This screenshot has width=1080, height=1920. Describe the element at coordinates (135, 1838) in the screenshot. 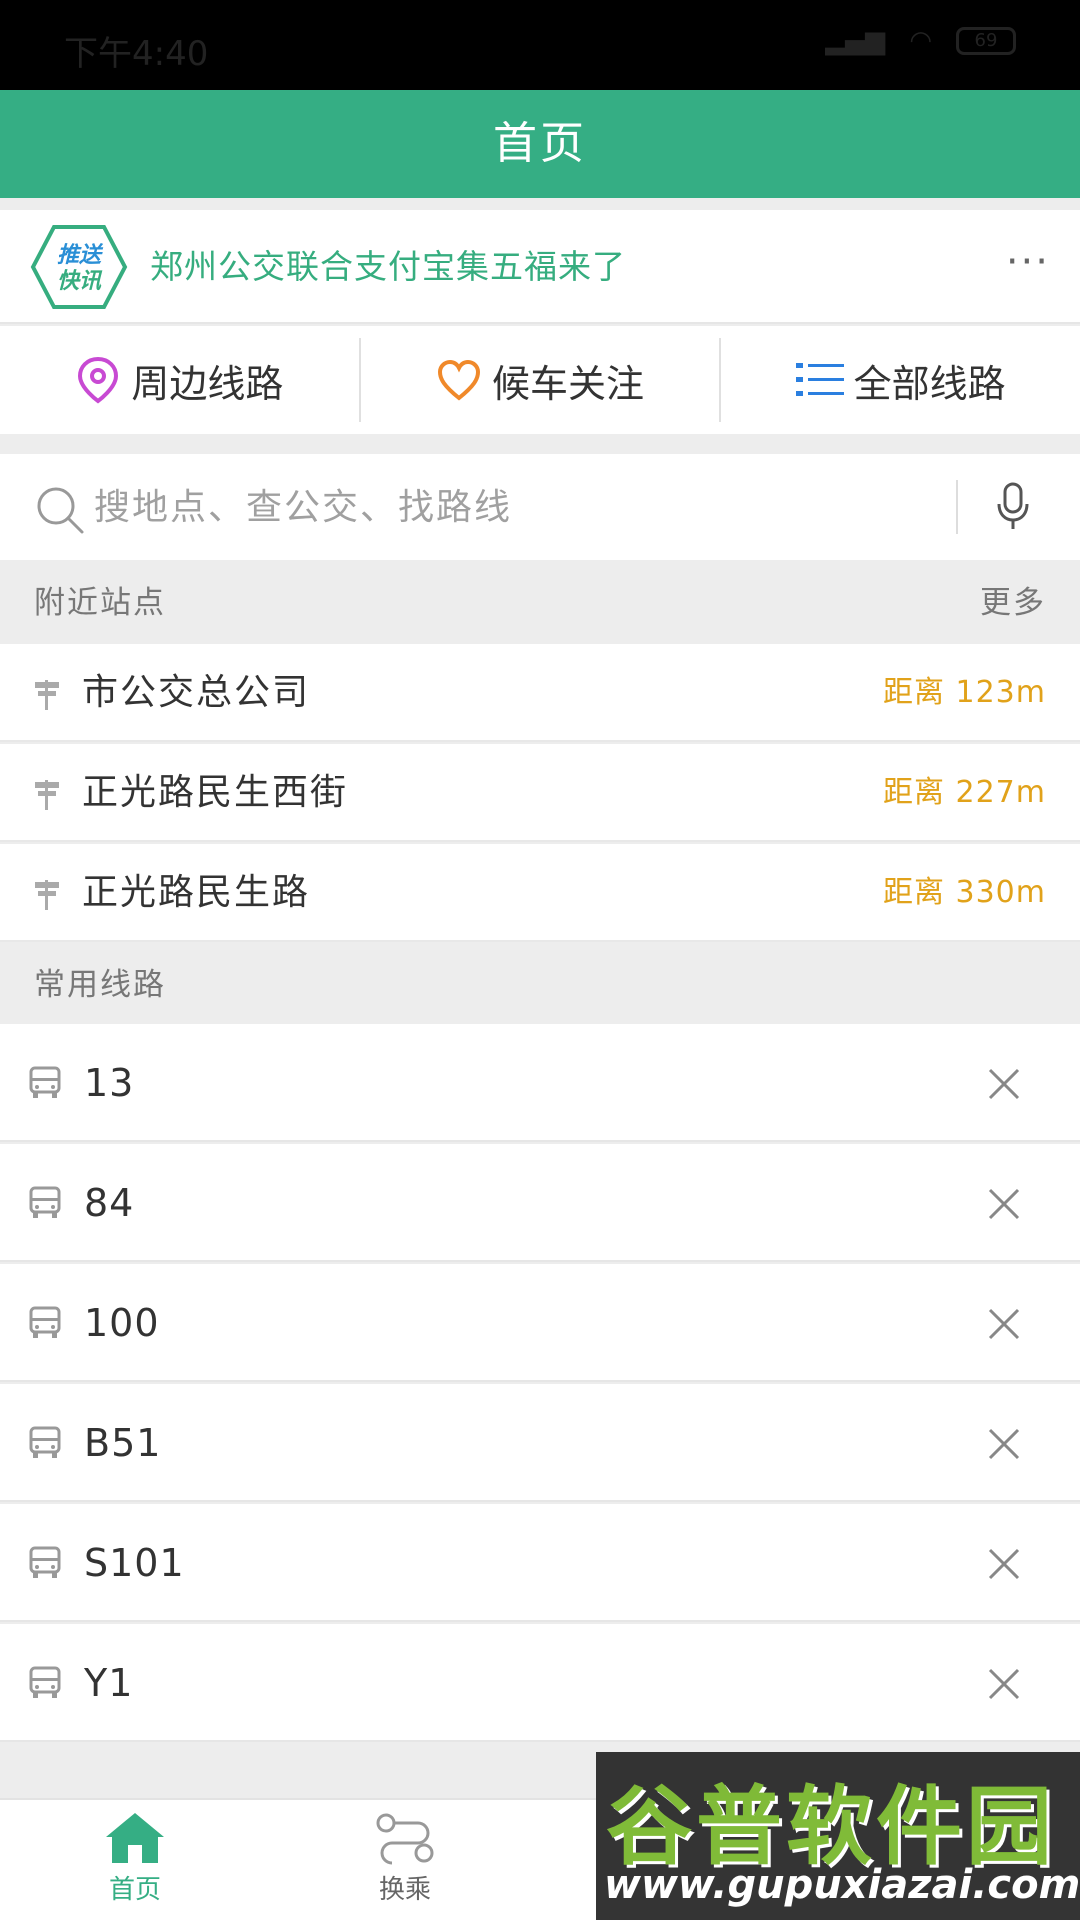

I see `home-icon` at that location.